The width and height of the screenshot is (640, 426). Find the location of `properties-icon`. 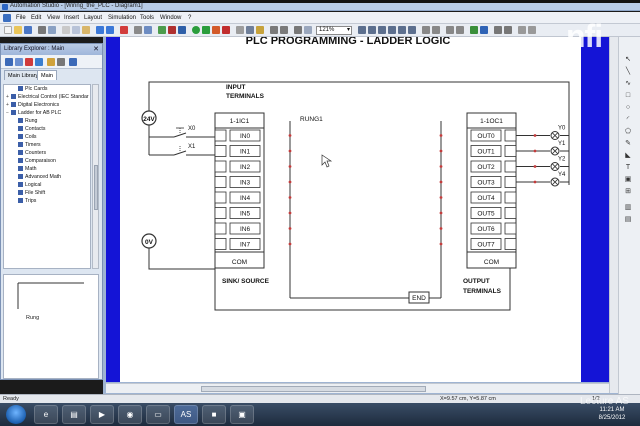

properties-icon is located at coordinates (240, 30).